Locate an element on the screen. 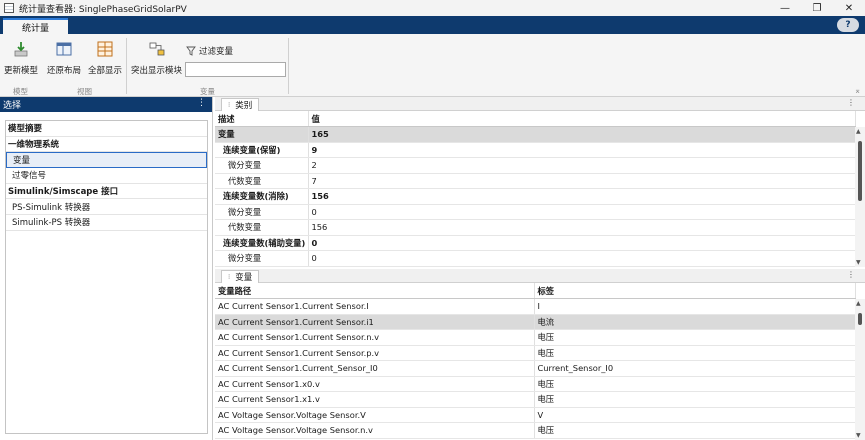  tab-statistics: 统计量 is located at coordinates (35, 26).